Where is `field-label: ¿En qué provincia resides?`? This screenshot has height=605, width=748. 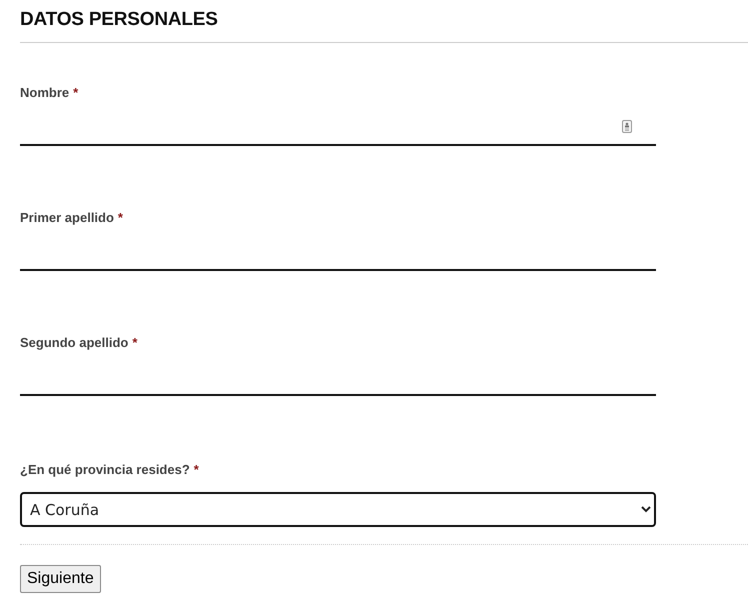 field-label: ¿En qué provincia resides? is located at coordinates (105, 470).